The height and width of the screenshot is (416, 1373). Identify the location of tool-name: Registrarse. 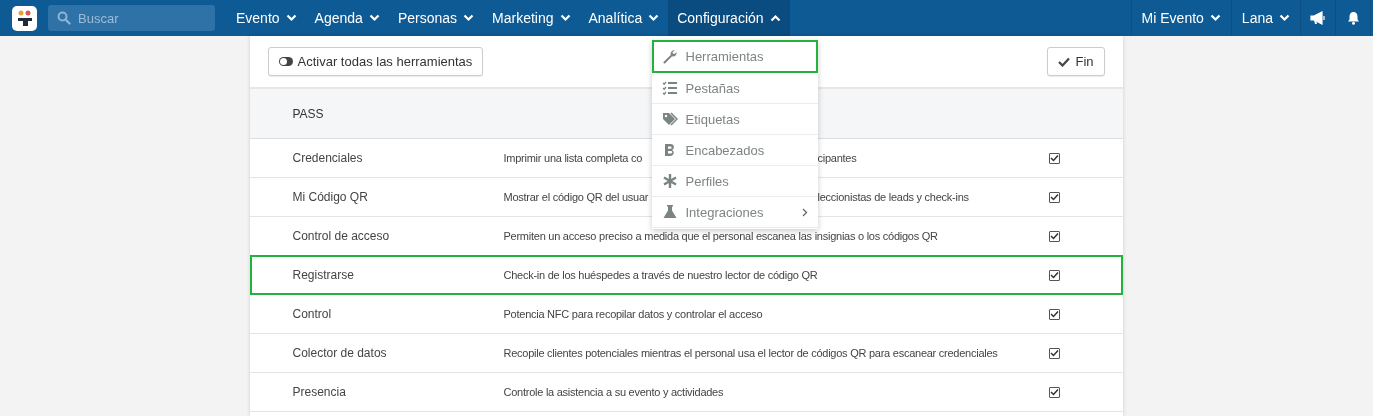
(323, 275).